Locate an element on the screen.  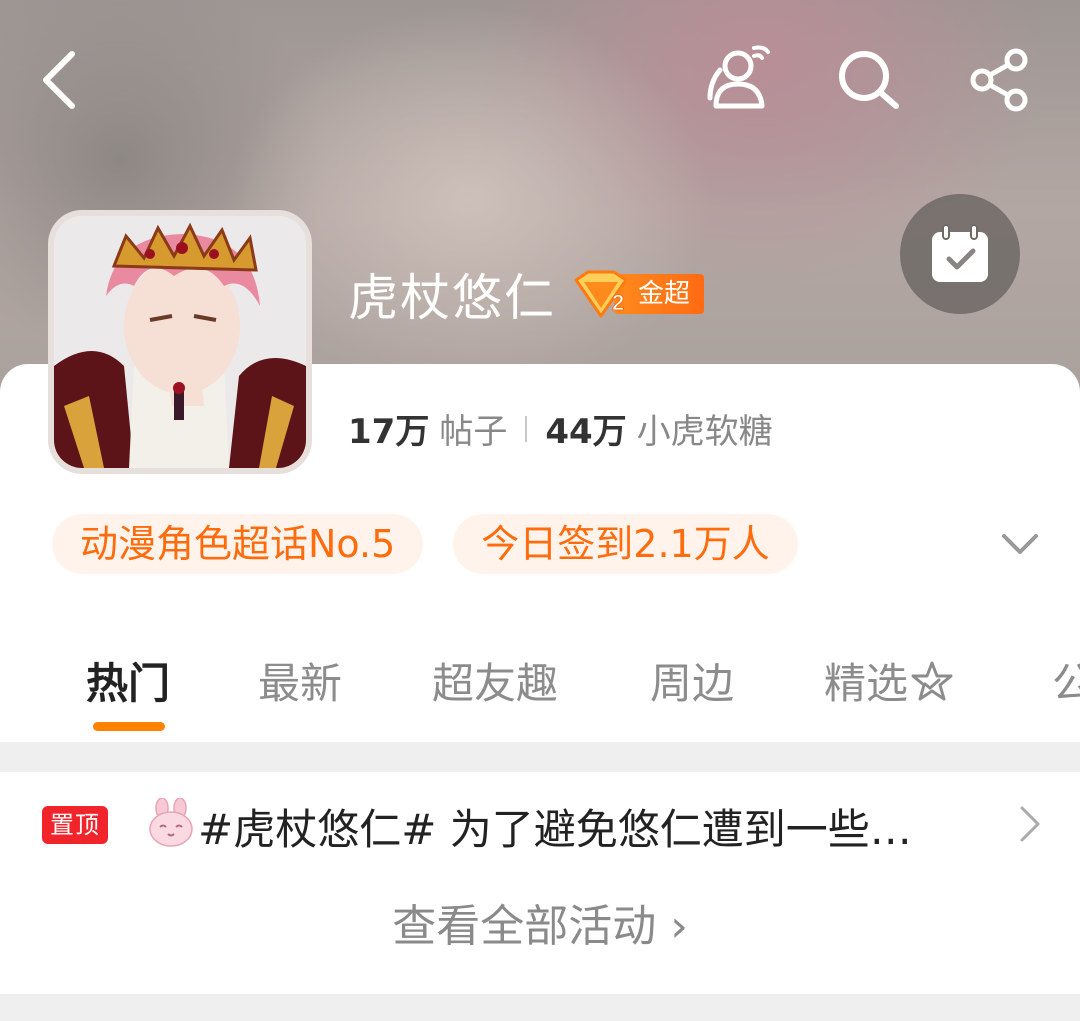
followers-label: 小虎软糖 is located at coordinates (705, 428).